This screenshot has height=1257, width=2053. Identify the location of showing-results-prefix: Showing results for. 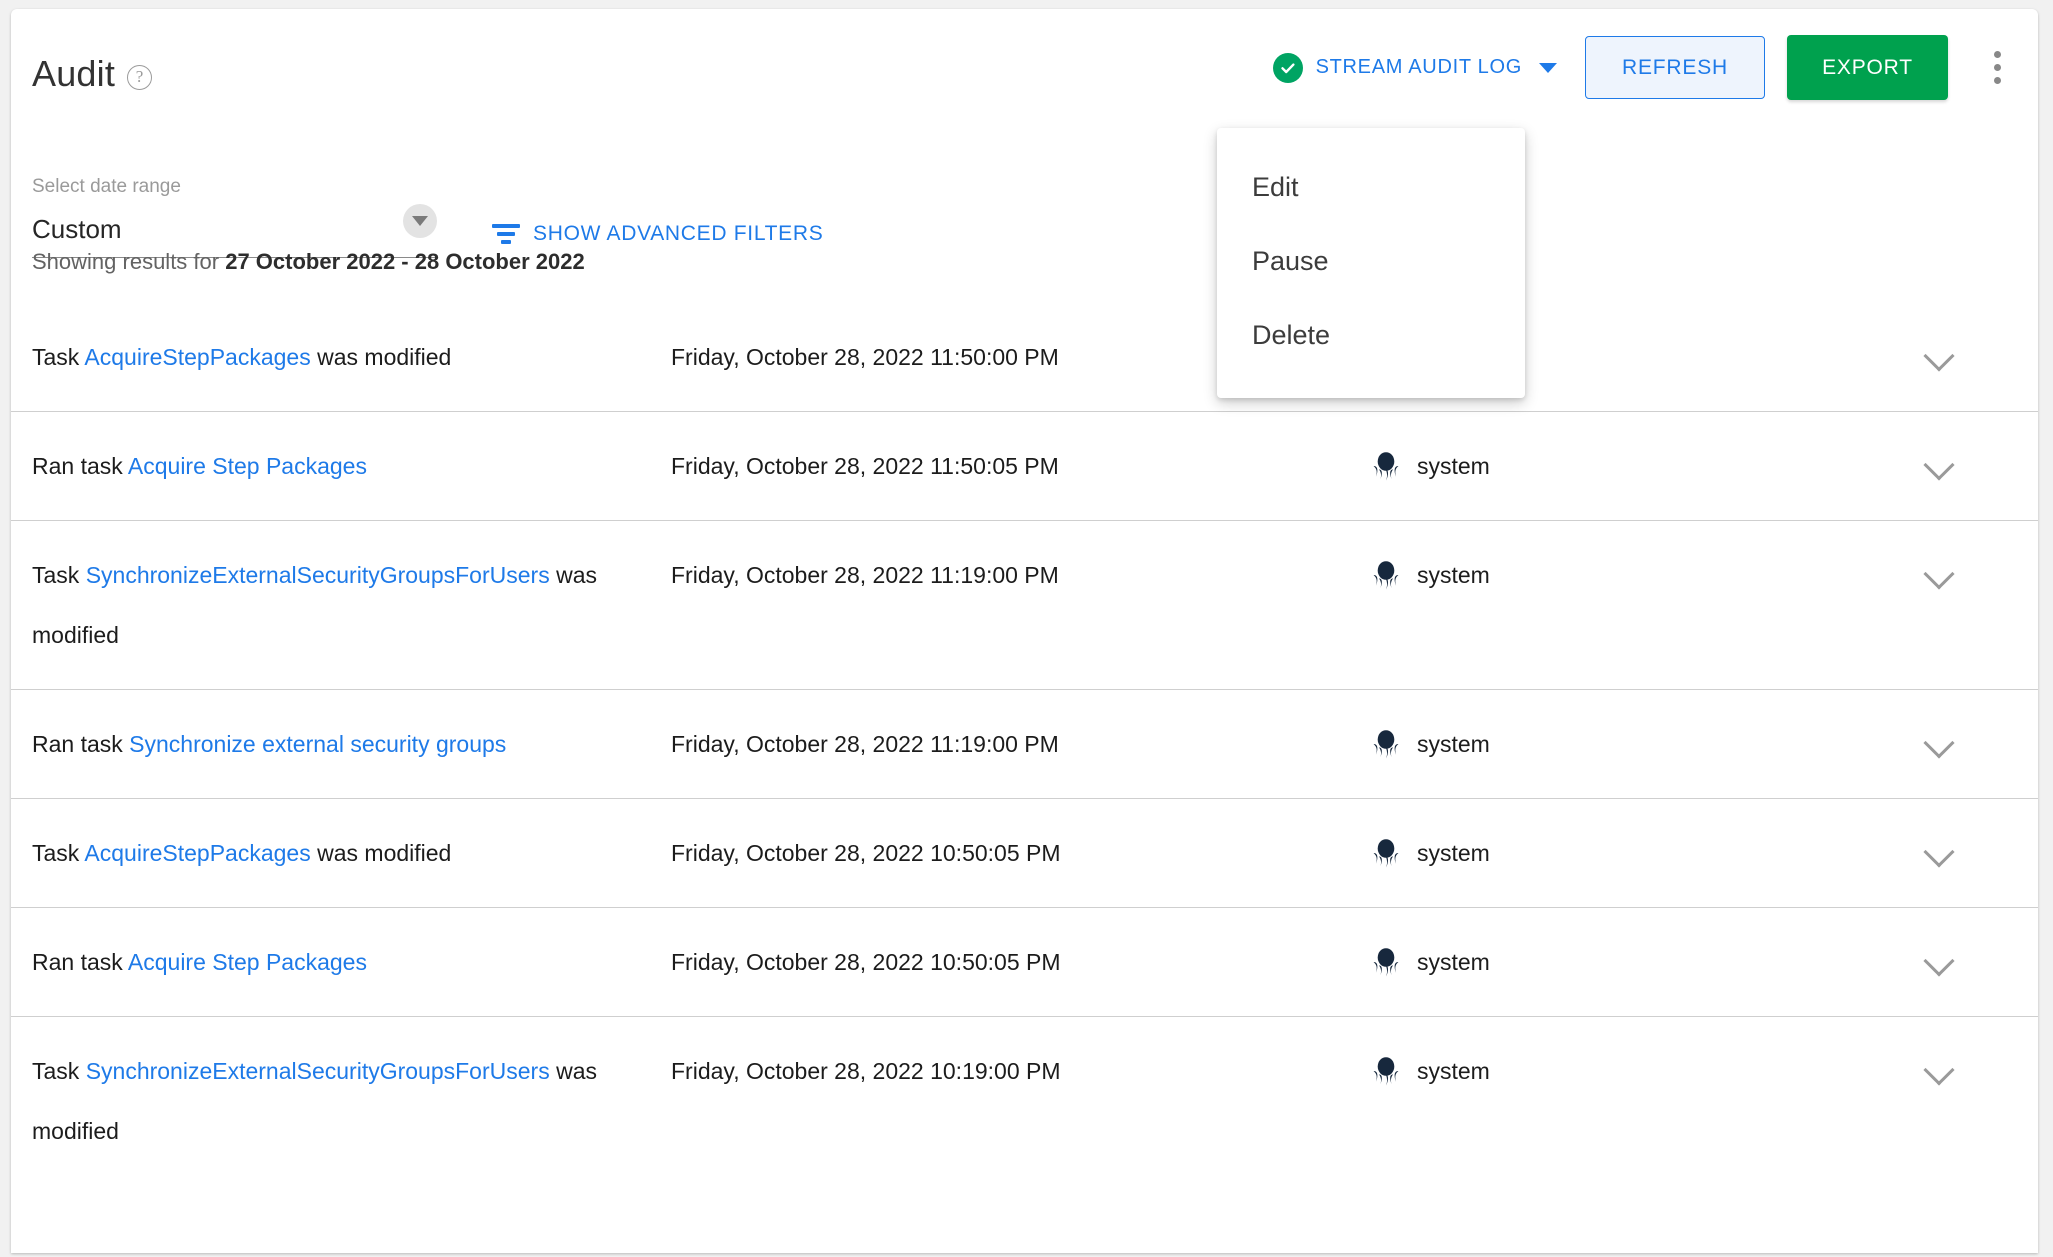
(129, 261).